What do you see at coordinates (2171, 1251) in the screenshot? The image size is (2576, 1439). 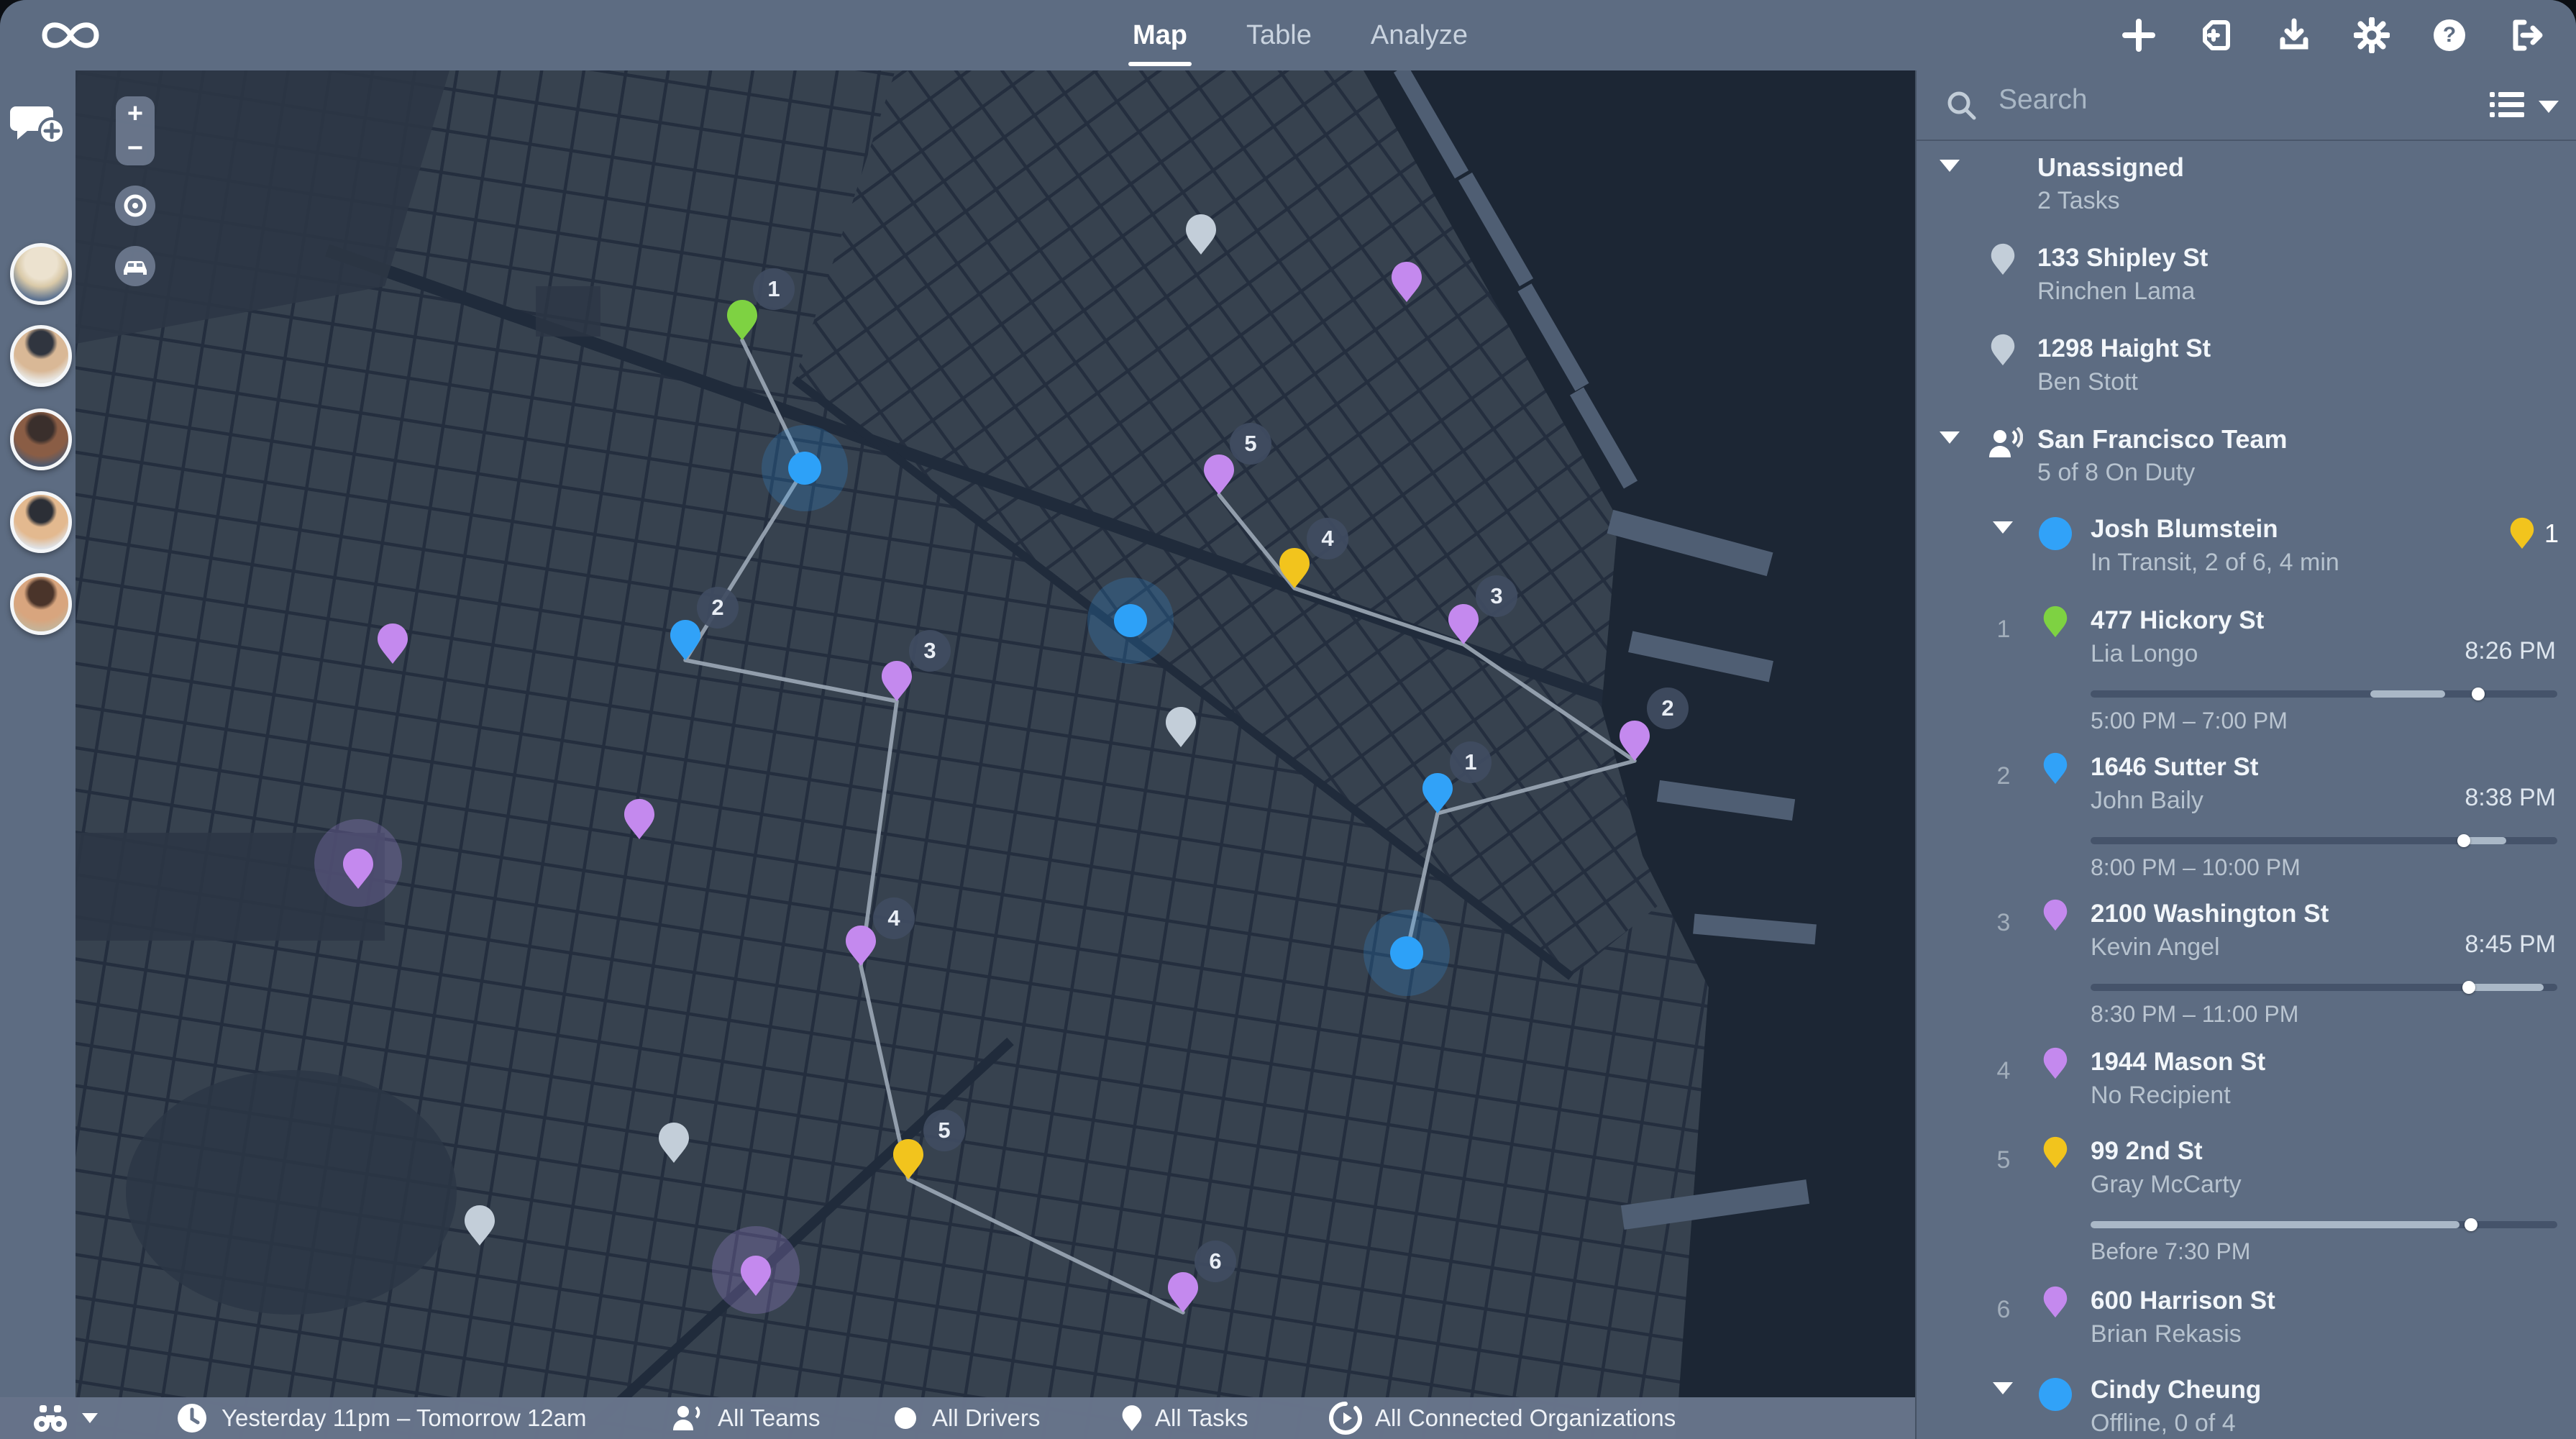 I see `task-window: Before 7:30 PM` at bounding box center [2171, 1251].